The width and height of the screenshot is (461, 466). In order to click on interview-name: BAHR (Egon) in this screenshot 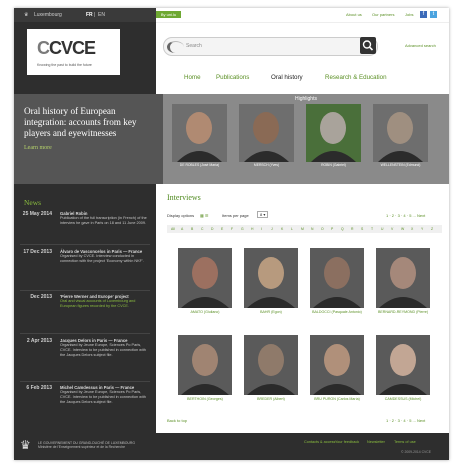, I will do `click(271, 312)`.